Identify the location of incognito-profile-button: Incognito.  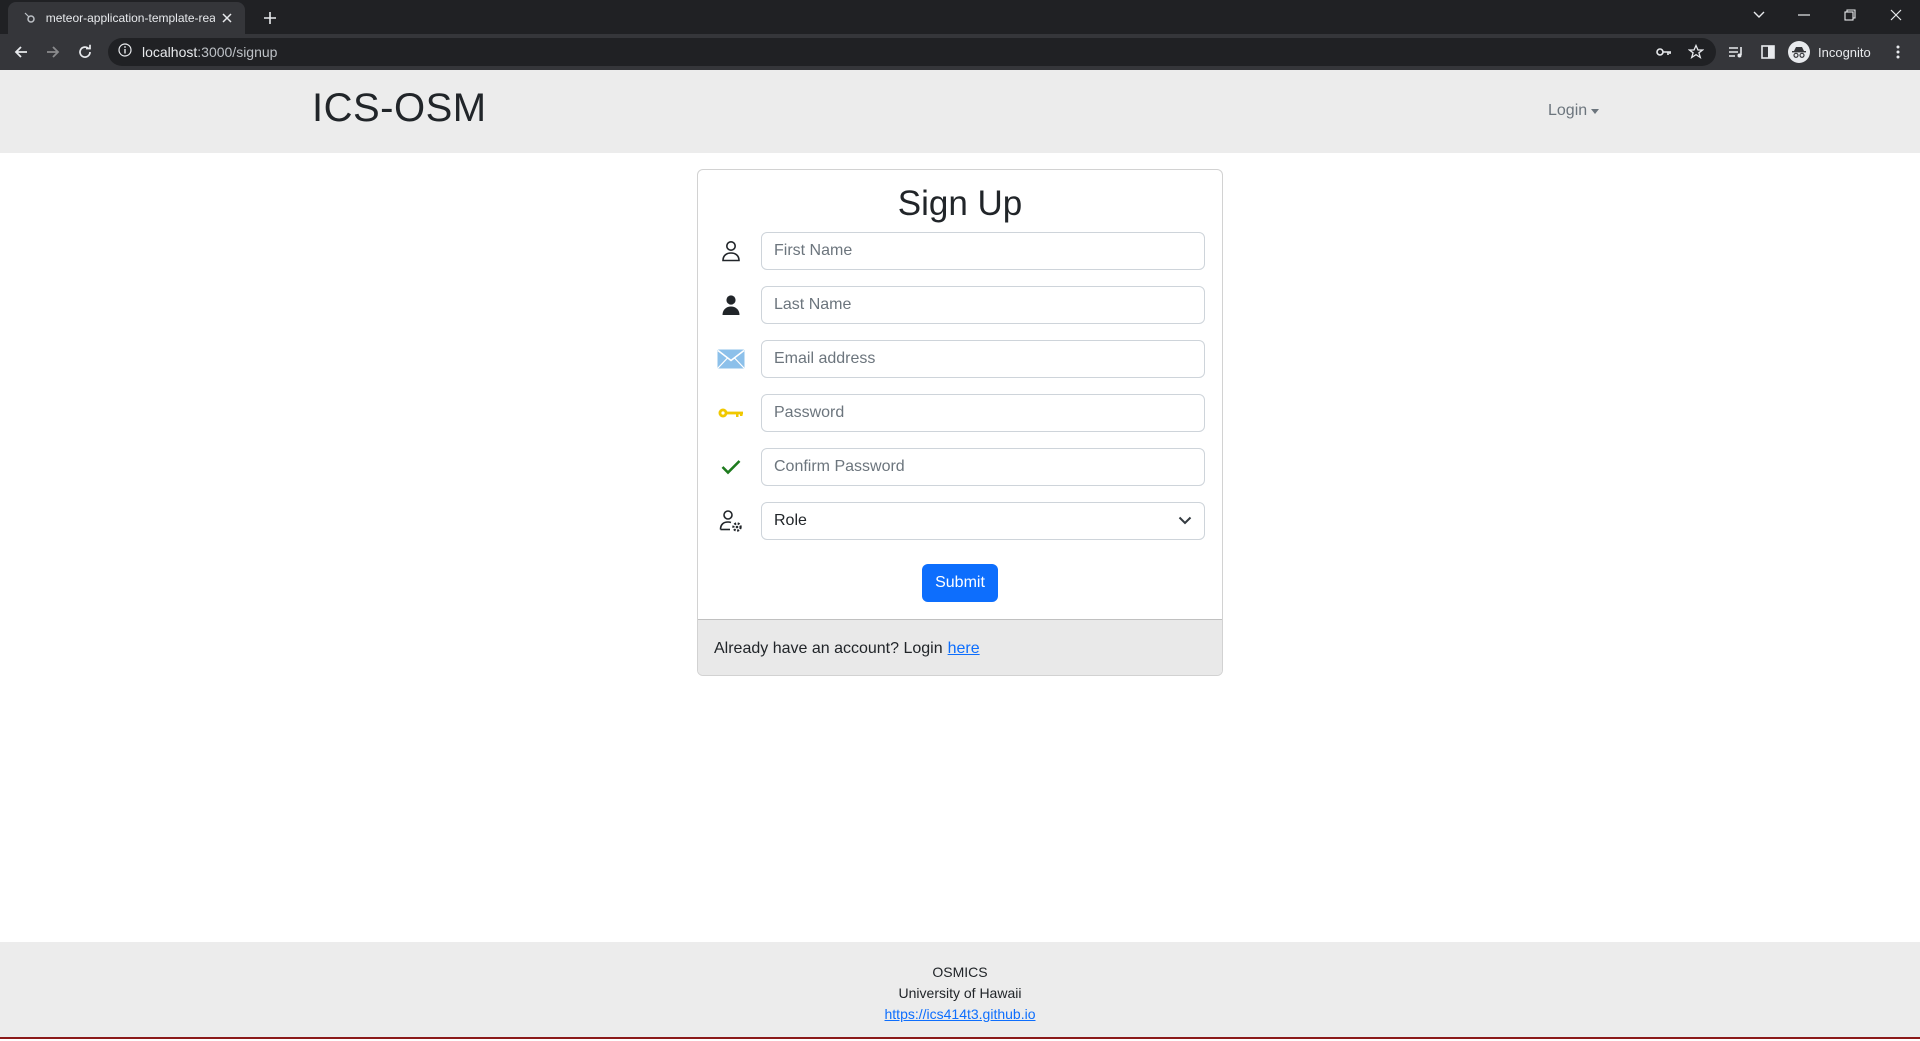
(1829, 52).